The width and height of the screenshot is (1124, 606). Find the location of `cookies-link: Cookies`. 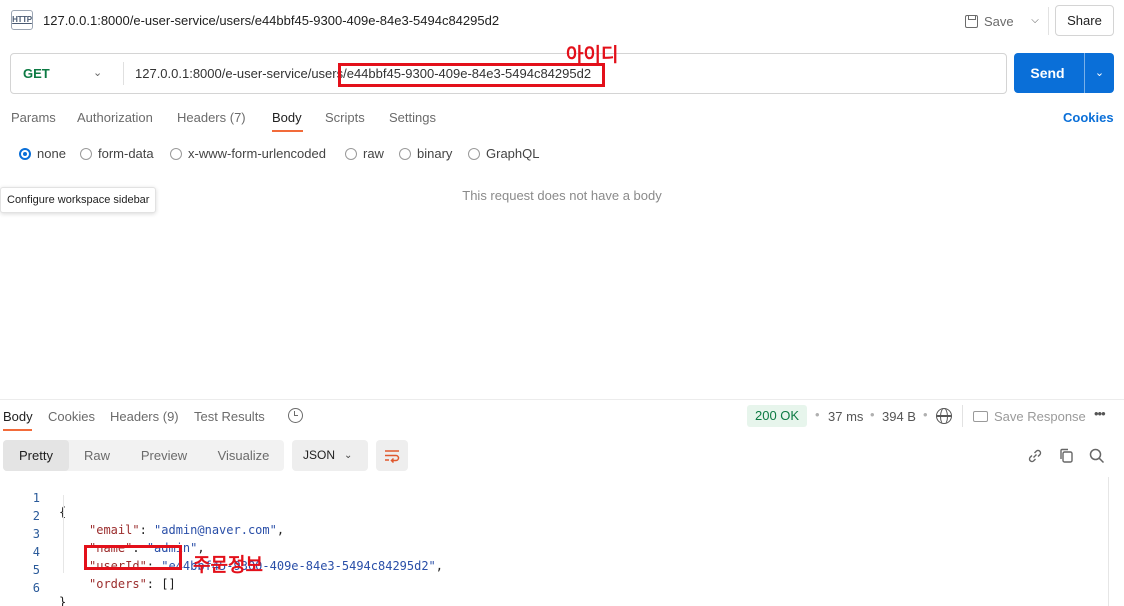

cookies-link: Cookies is located at coordinates (1088, 117).